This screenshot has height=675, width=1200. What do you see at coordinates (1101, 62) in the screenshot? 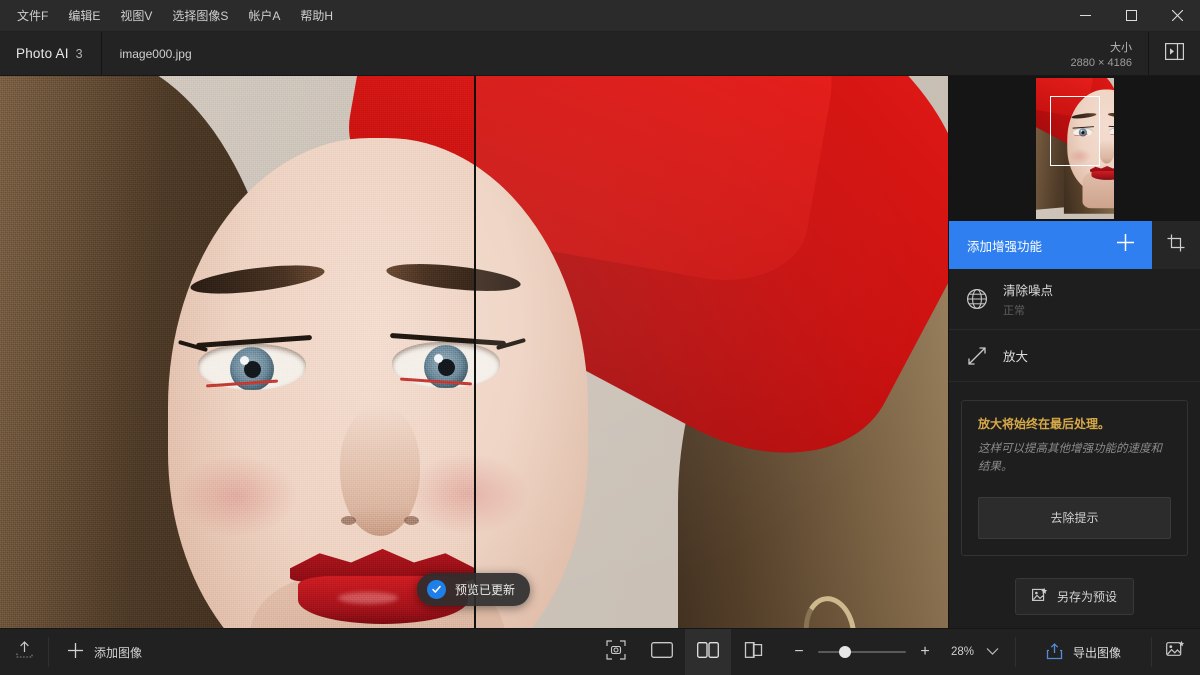
I see `size-value: 2880 × 4186` at bounding box center [1101, 62].